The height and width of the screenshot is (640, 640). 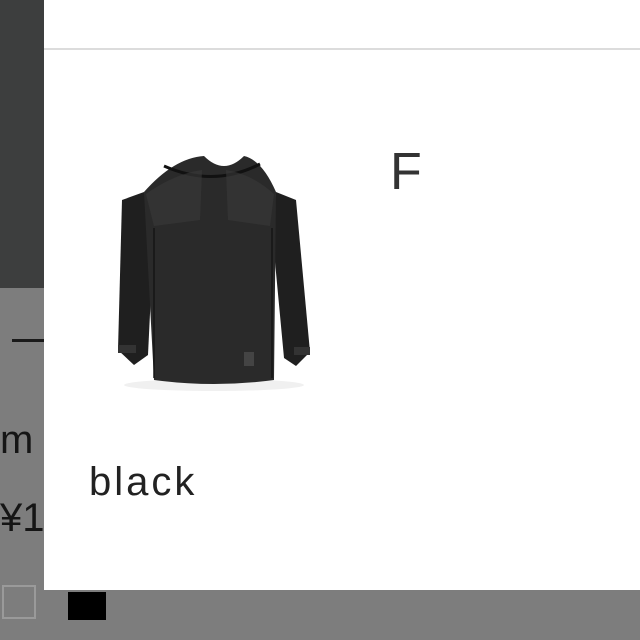 I want to click on background-product-price: ¥1, so click(x=22, y=518).